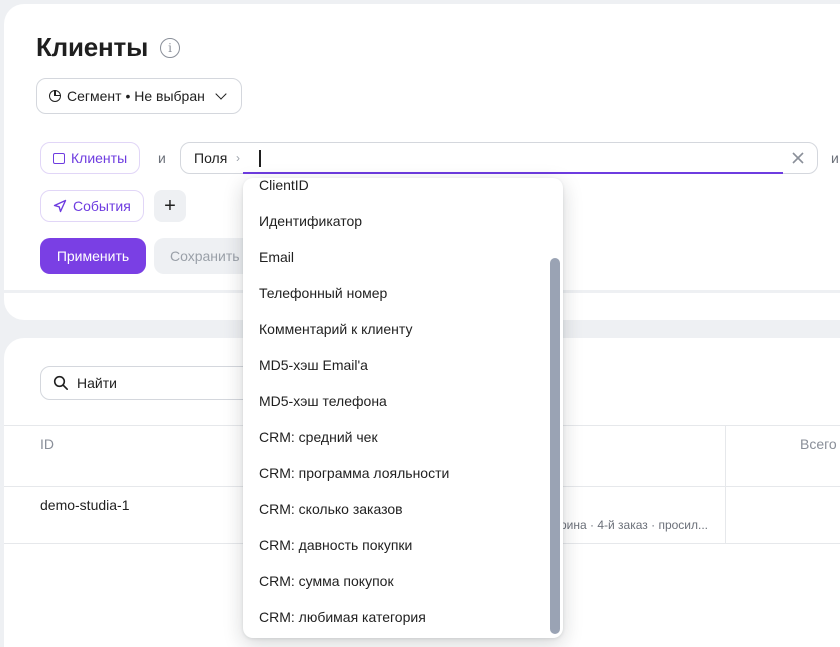 The image size is (840, 647). Describe the element at coordinates (393, 293) in the screenshot. I see `dropdown-item-phone: Телефонный номер` at that location.